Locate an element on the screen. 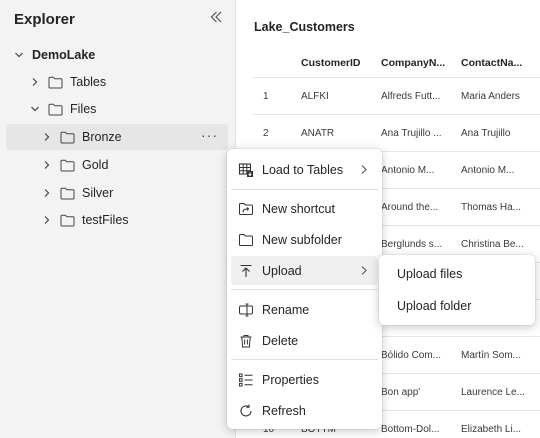 The image size is (540, 438). tree-item-label: Gold is located at coordinates (95, 165).